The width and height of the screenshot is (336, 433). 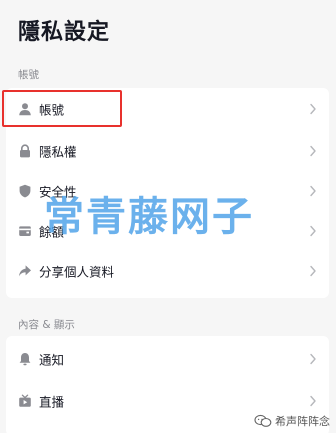 What do you see at coordinates (25, 231) in the screenshot?
I see `wallet-icon` at bounding box center [25, 231].